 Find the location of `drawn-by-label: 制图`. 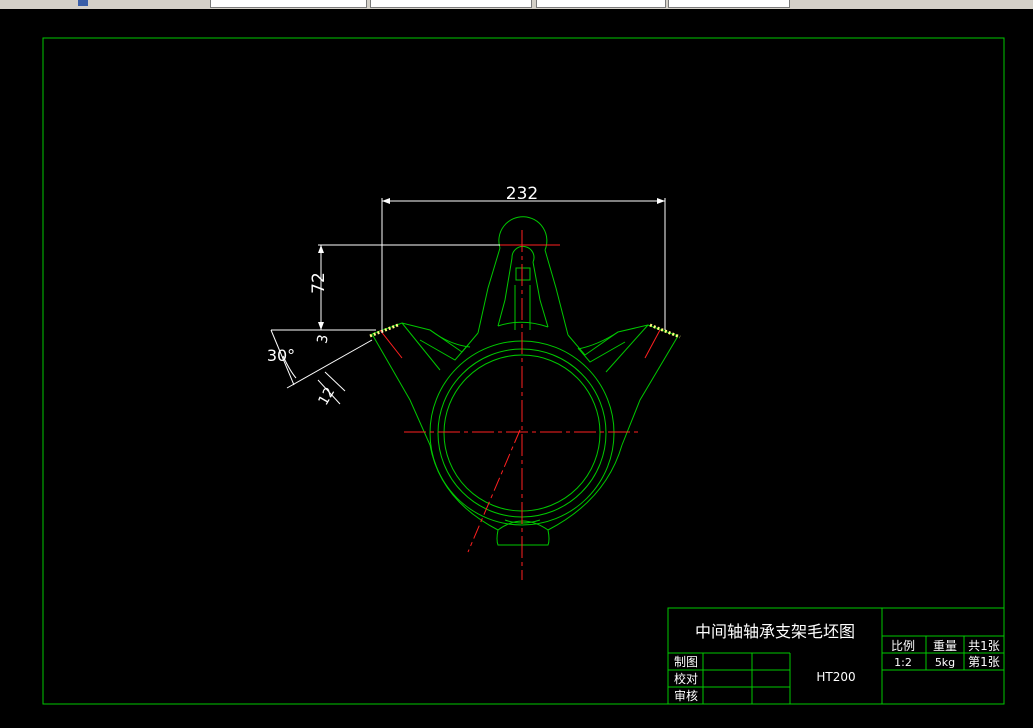

drawn-by-label: 制图 is located at coordinates (686, 662).